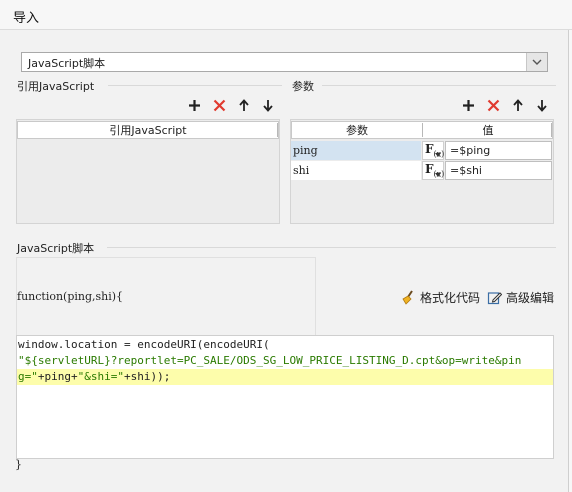  What do you see at coordinates (284, 62) in the screenshot?
I see `script-type-select: JavaScript脚本` at bounding box center [284, 62].